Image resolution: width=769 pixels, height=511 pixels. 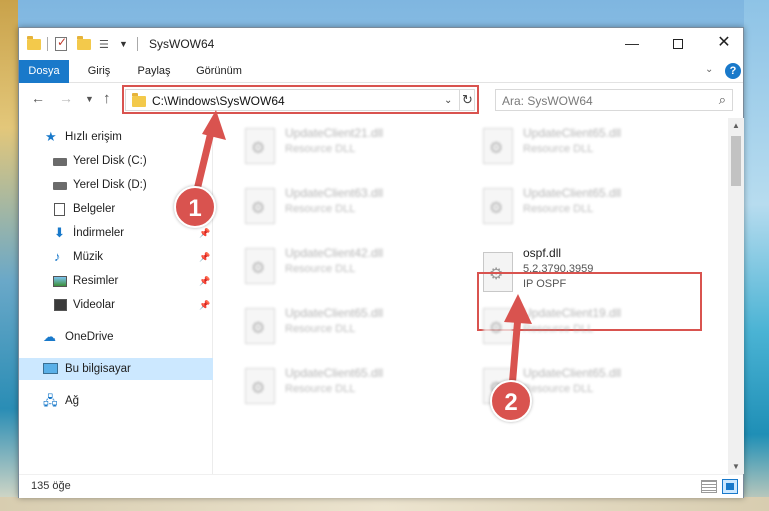 I want to click on star-icon: ★, so click(x=51, y=136).